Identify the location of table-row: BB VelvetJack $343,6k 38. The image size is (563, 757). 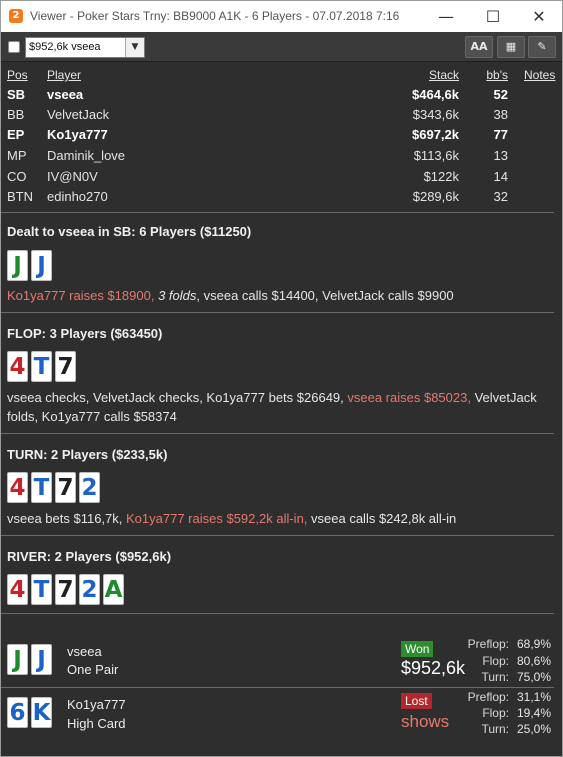
(281, 117).